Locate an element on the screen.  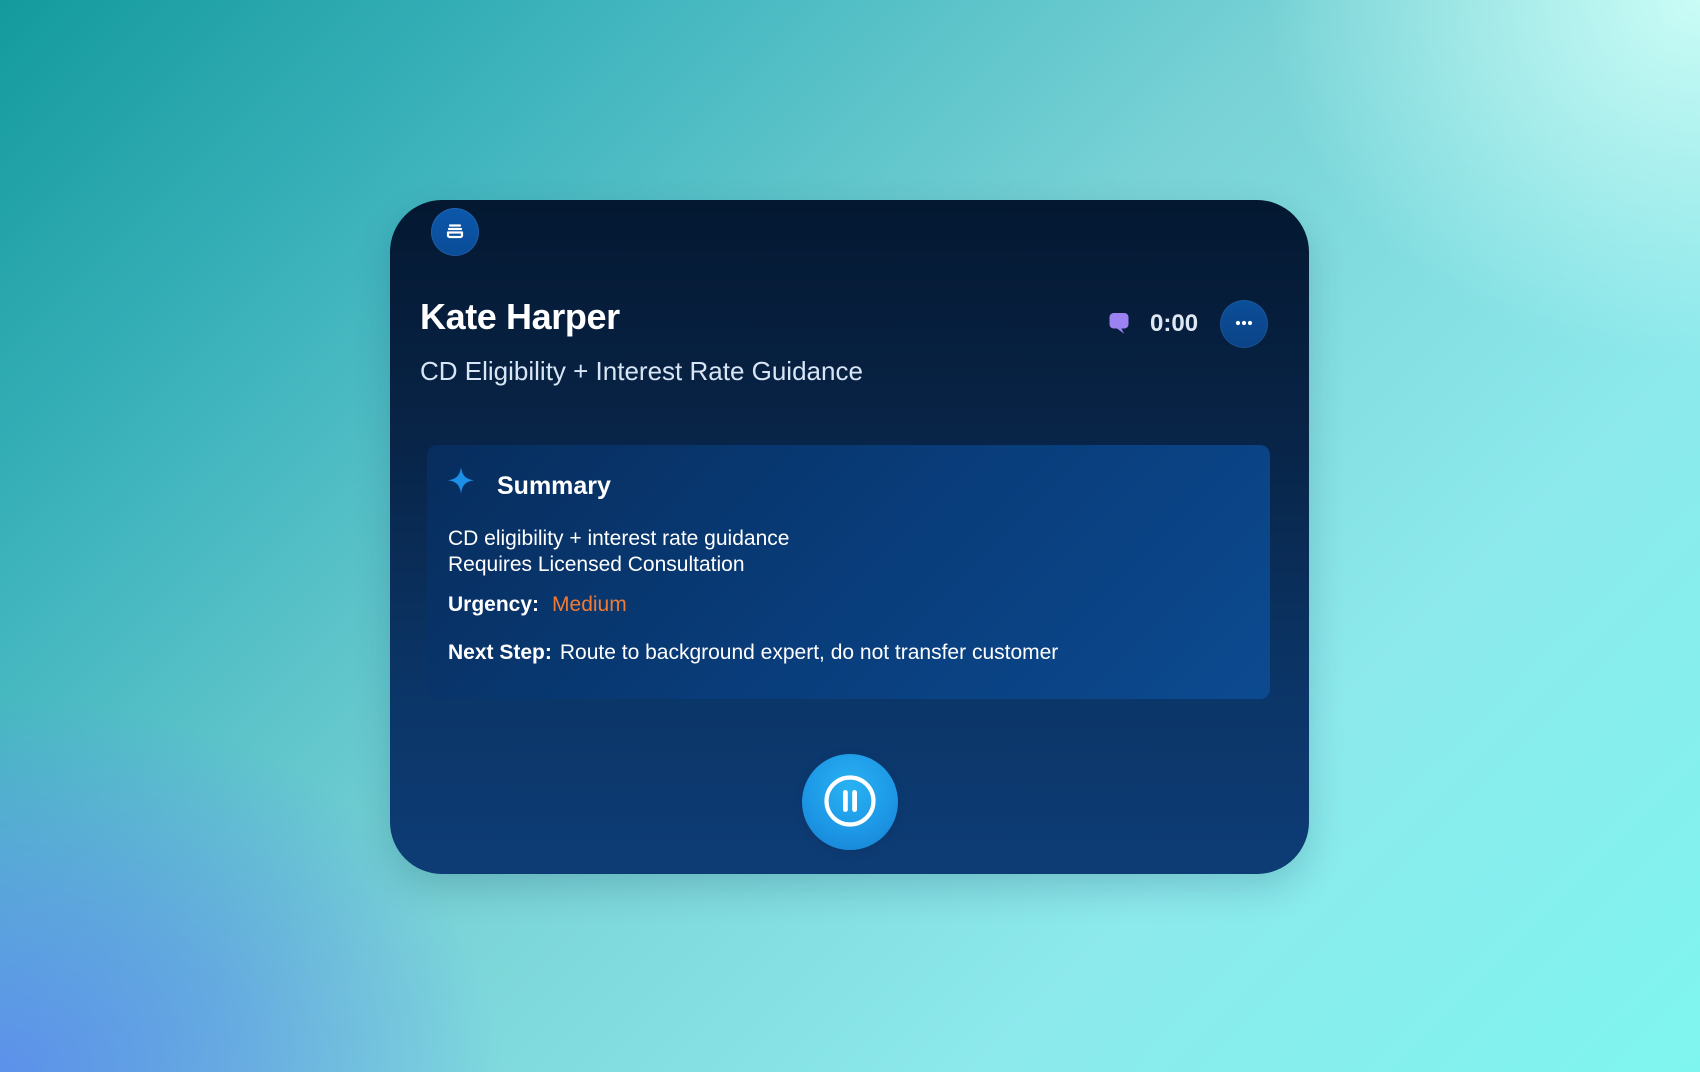
pause-icon is located at coordinates (850, 802).